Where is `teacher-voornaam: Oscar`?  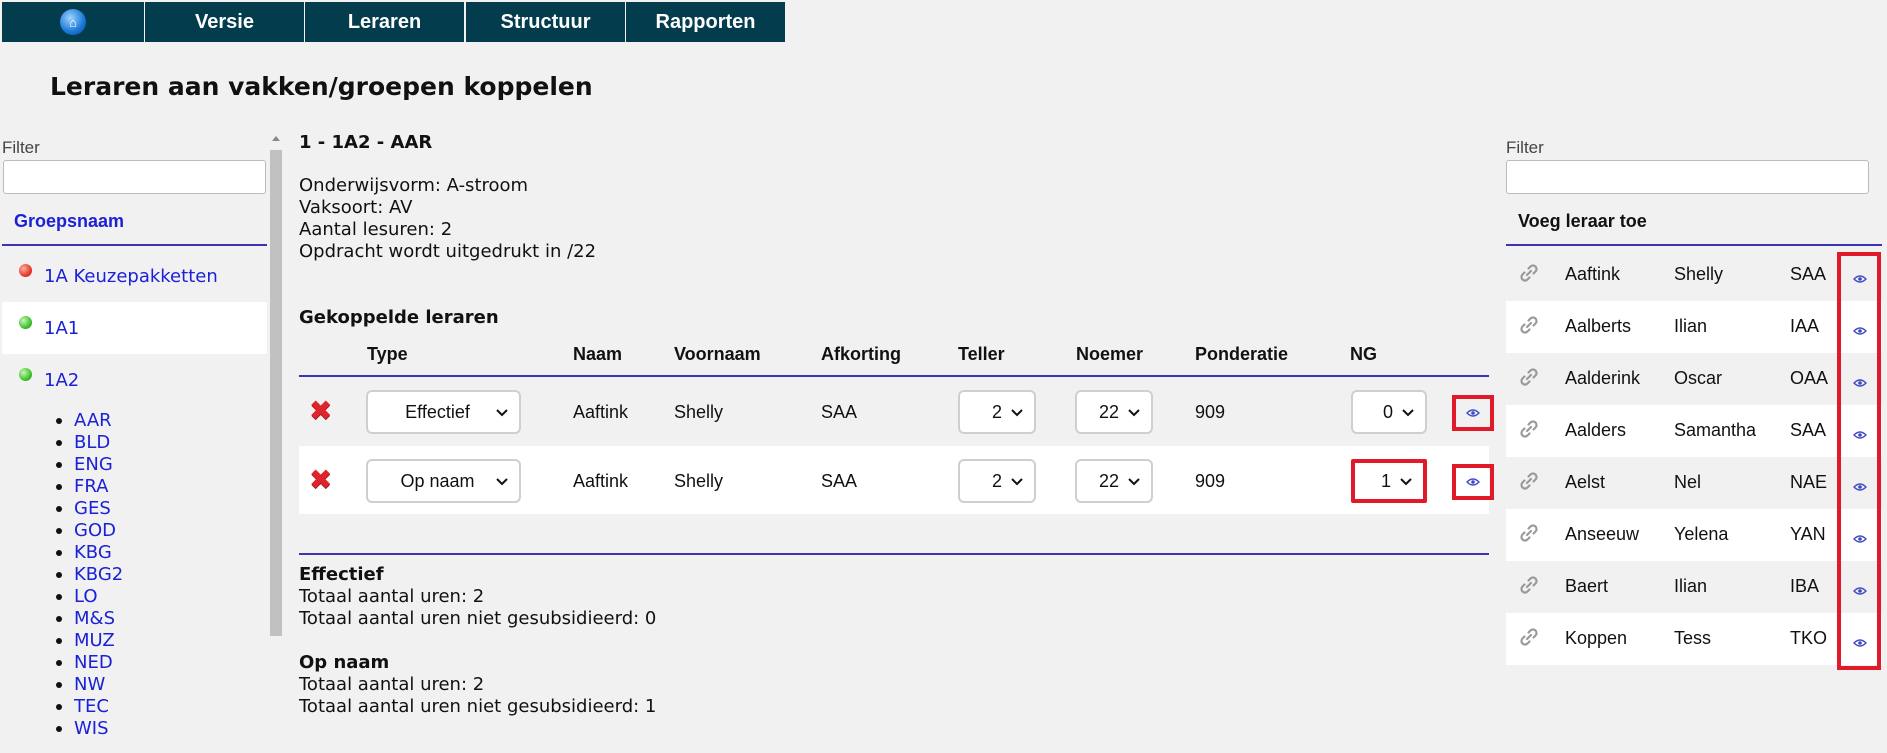 teacher-voornaam: Oscar is located at coordinates (1698, 378).